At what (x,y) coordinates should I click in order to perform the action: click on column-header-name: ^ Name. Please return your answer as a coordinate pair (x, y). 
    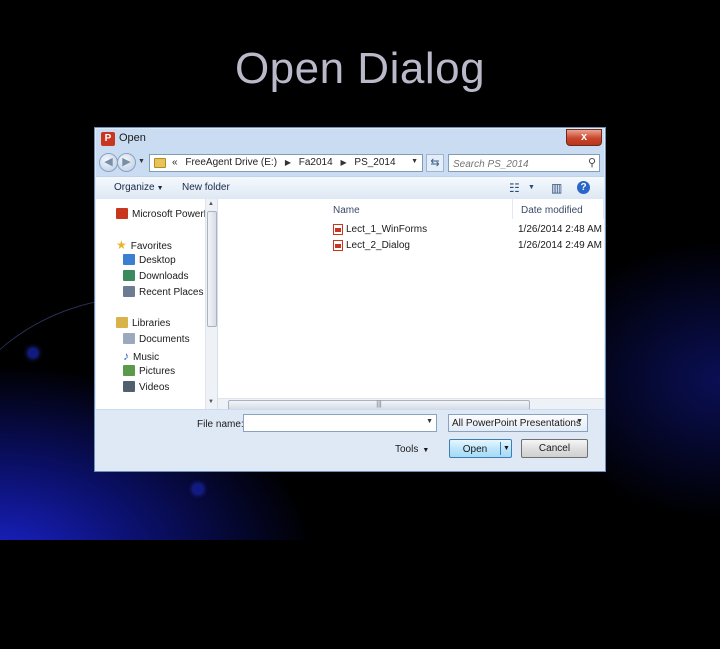
    Looking at the image, I should click on (415, 209).